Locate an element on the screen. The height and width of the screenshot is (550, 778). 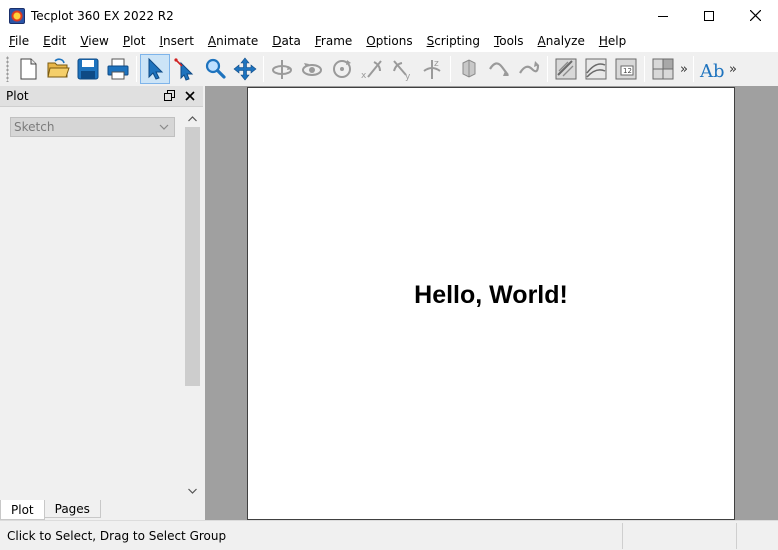
minimize-icon is located at coordinates (663, 16).